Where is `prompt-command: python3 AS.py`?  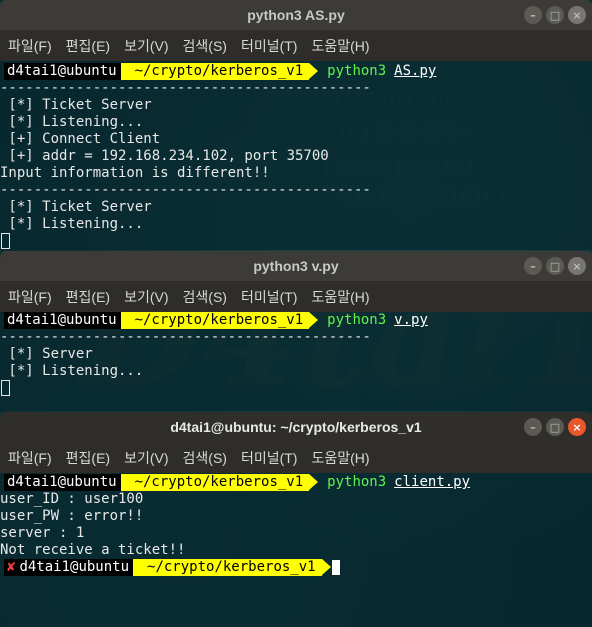 prompt-command: python3 AS.py is located at coordinates (372, 71).